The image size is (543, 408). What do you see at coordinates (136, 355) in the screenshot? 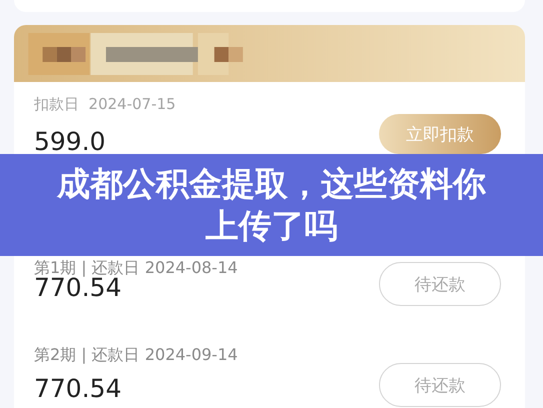
I see `installment-label: 第2期 | 还款日 2024-09-14` at bounding box center [136, 355].